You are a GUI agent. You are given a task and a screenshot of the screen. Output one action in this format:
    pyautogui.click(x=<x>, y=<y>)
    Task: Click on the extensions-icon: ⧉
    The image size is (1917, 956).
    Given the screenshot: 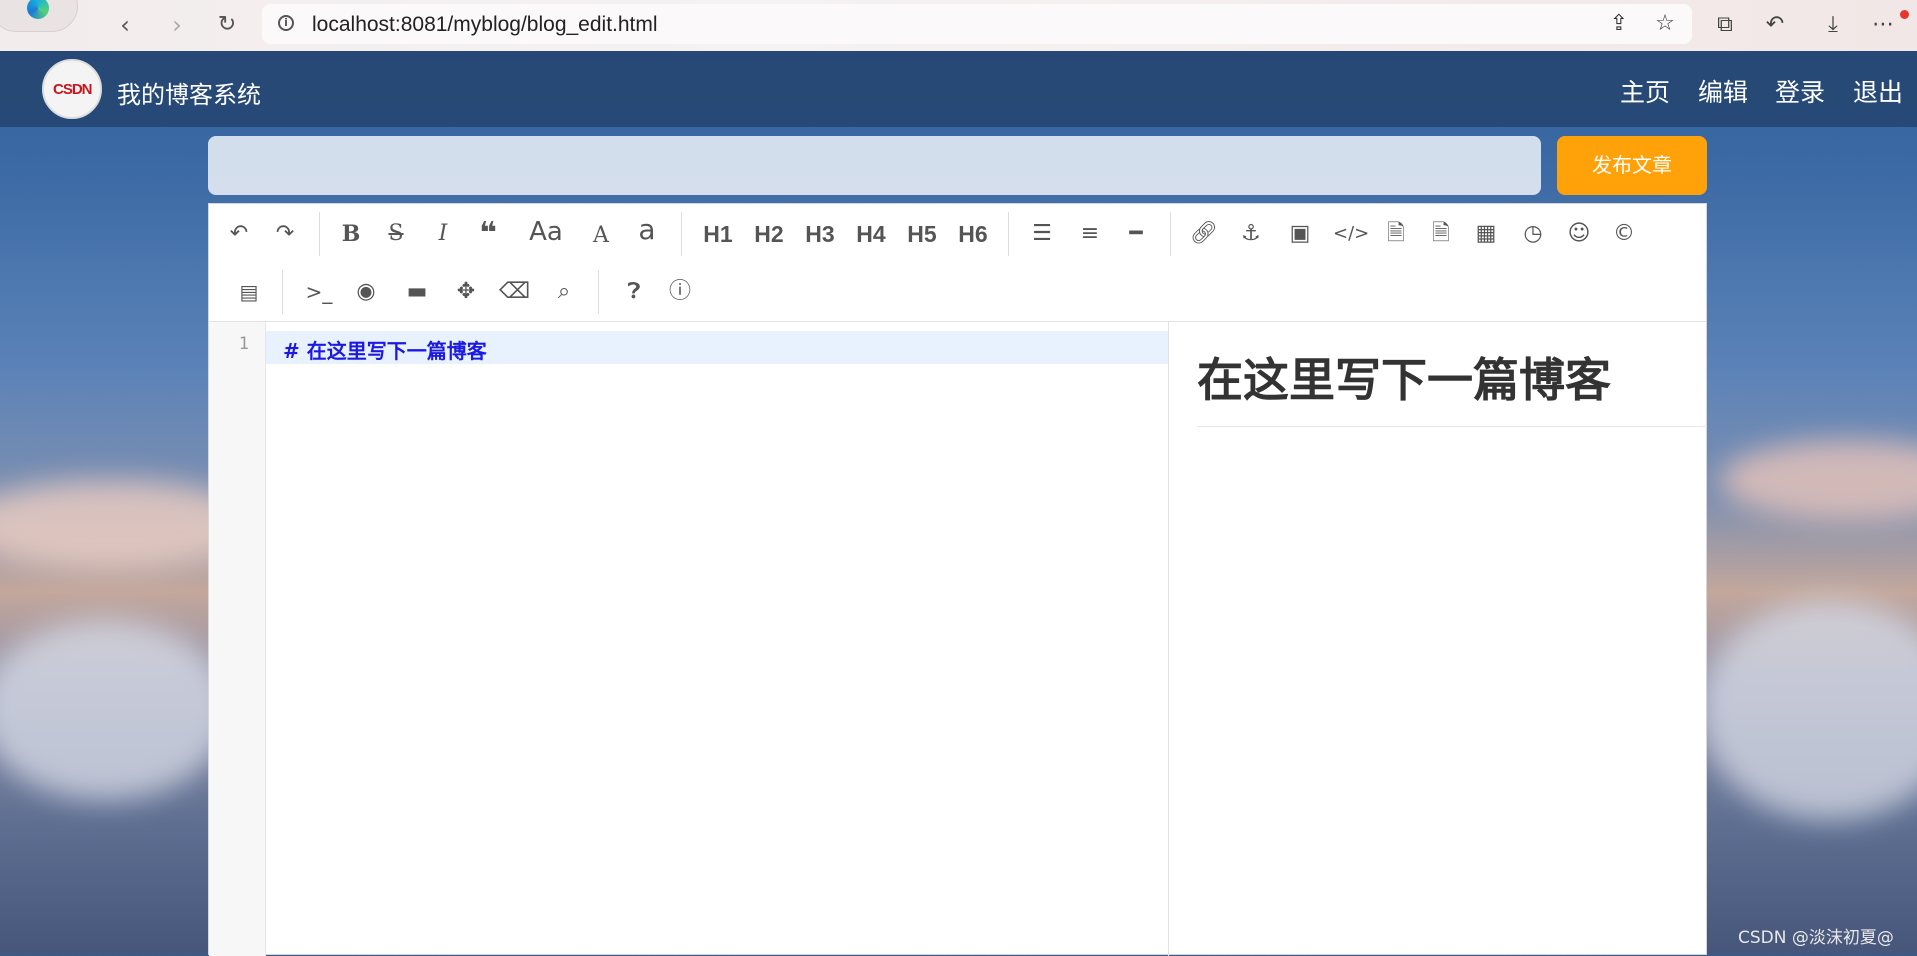 What is the action you would take?
    pyautogui.click(x=1725, y=25)
    